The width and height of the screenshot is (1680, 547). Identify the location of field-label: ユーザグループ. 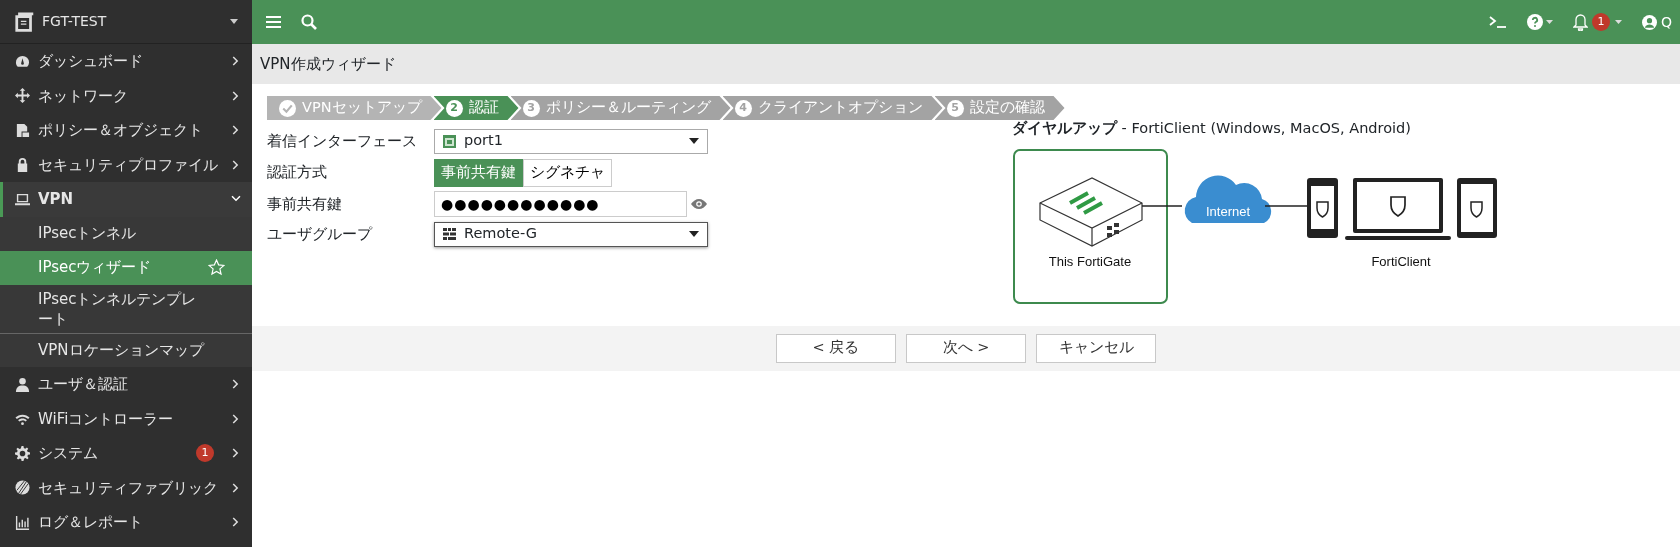
(320, 234).